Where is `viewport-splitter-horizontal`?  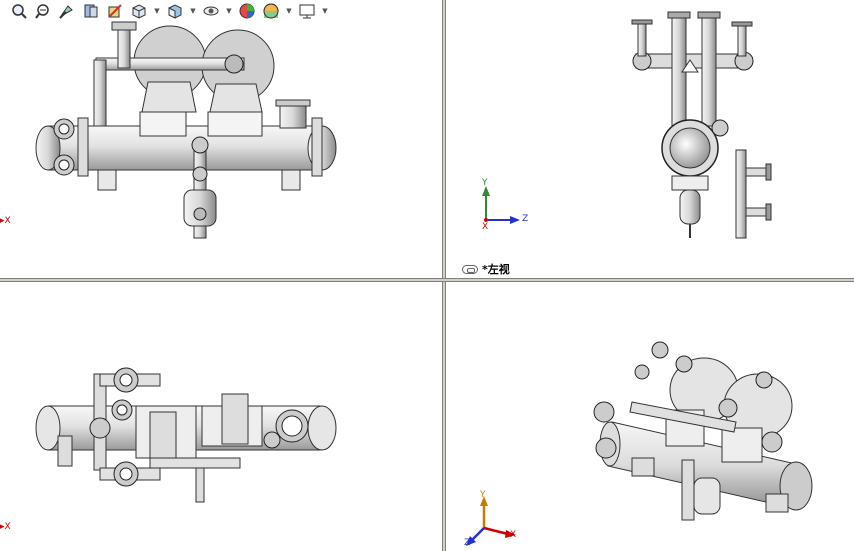 viewport-splitter-horizontal is located at coordinates (427, 280).